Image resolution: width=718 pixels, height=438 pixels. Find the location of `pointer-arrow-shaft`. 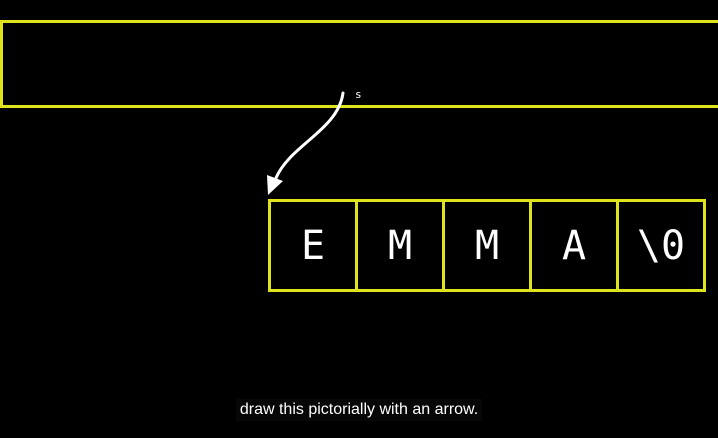

pointer-arrow-shaft is located at coordinates (309, 135).